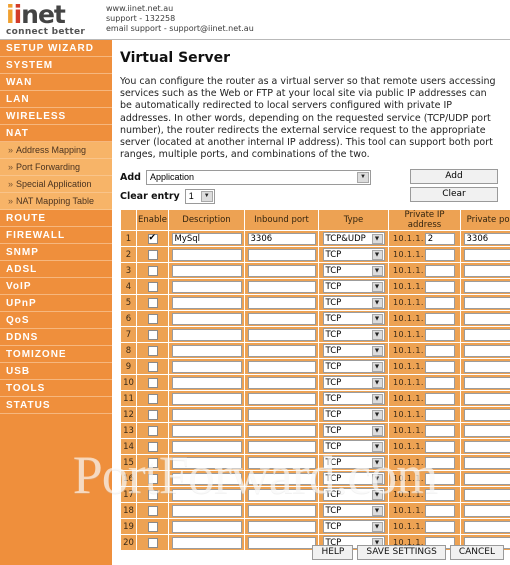 This screenshot has height=565, width=510. What do you see at coordinates (454, 177) in the screenshot?
I see `add-button: Add` at bounding box center [454, 177].